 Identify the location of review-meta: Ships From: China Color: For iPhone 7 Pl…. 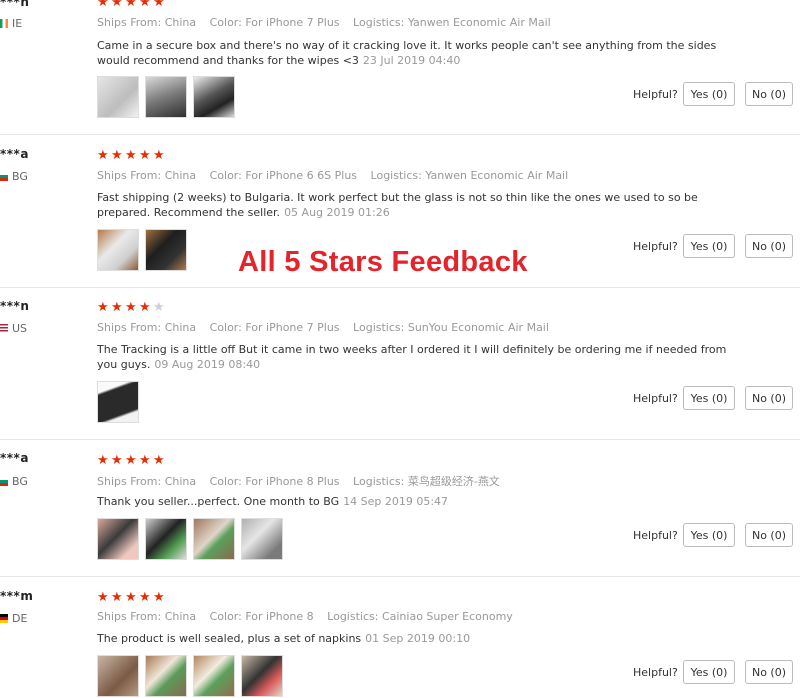
(324, 22).